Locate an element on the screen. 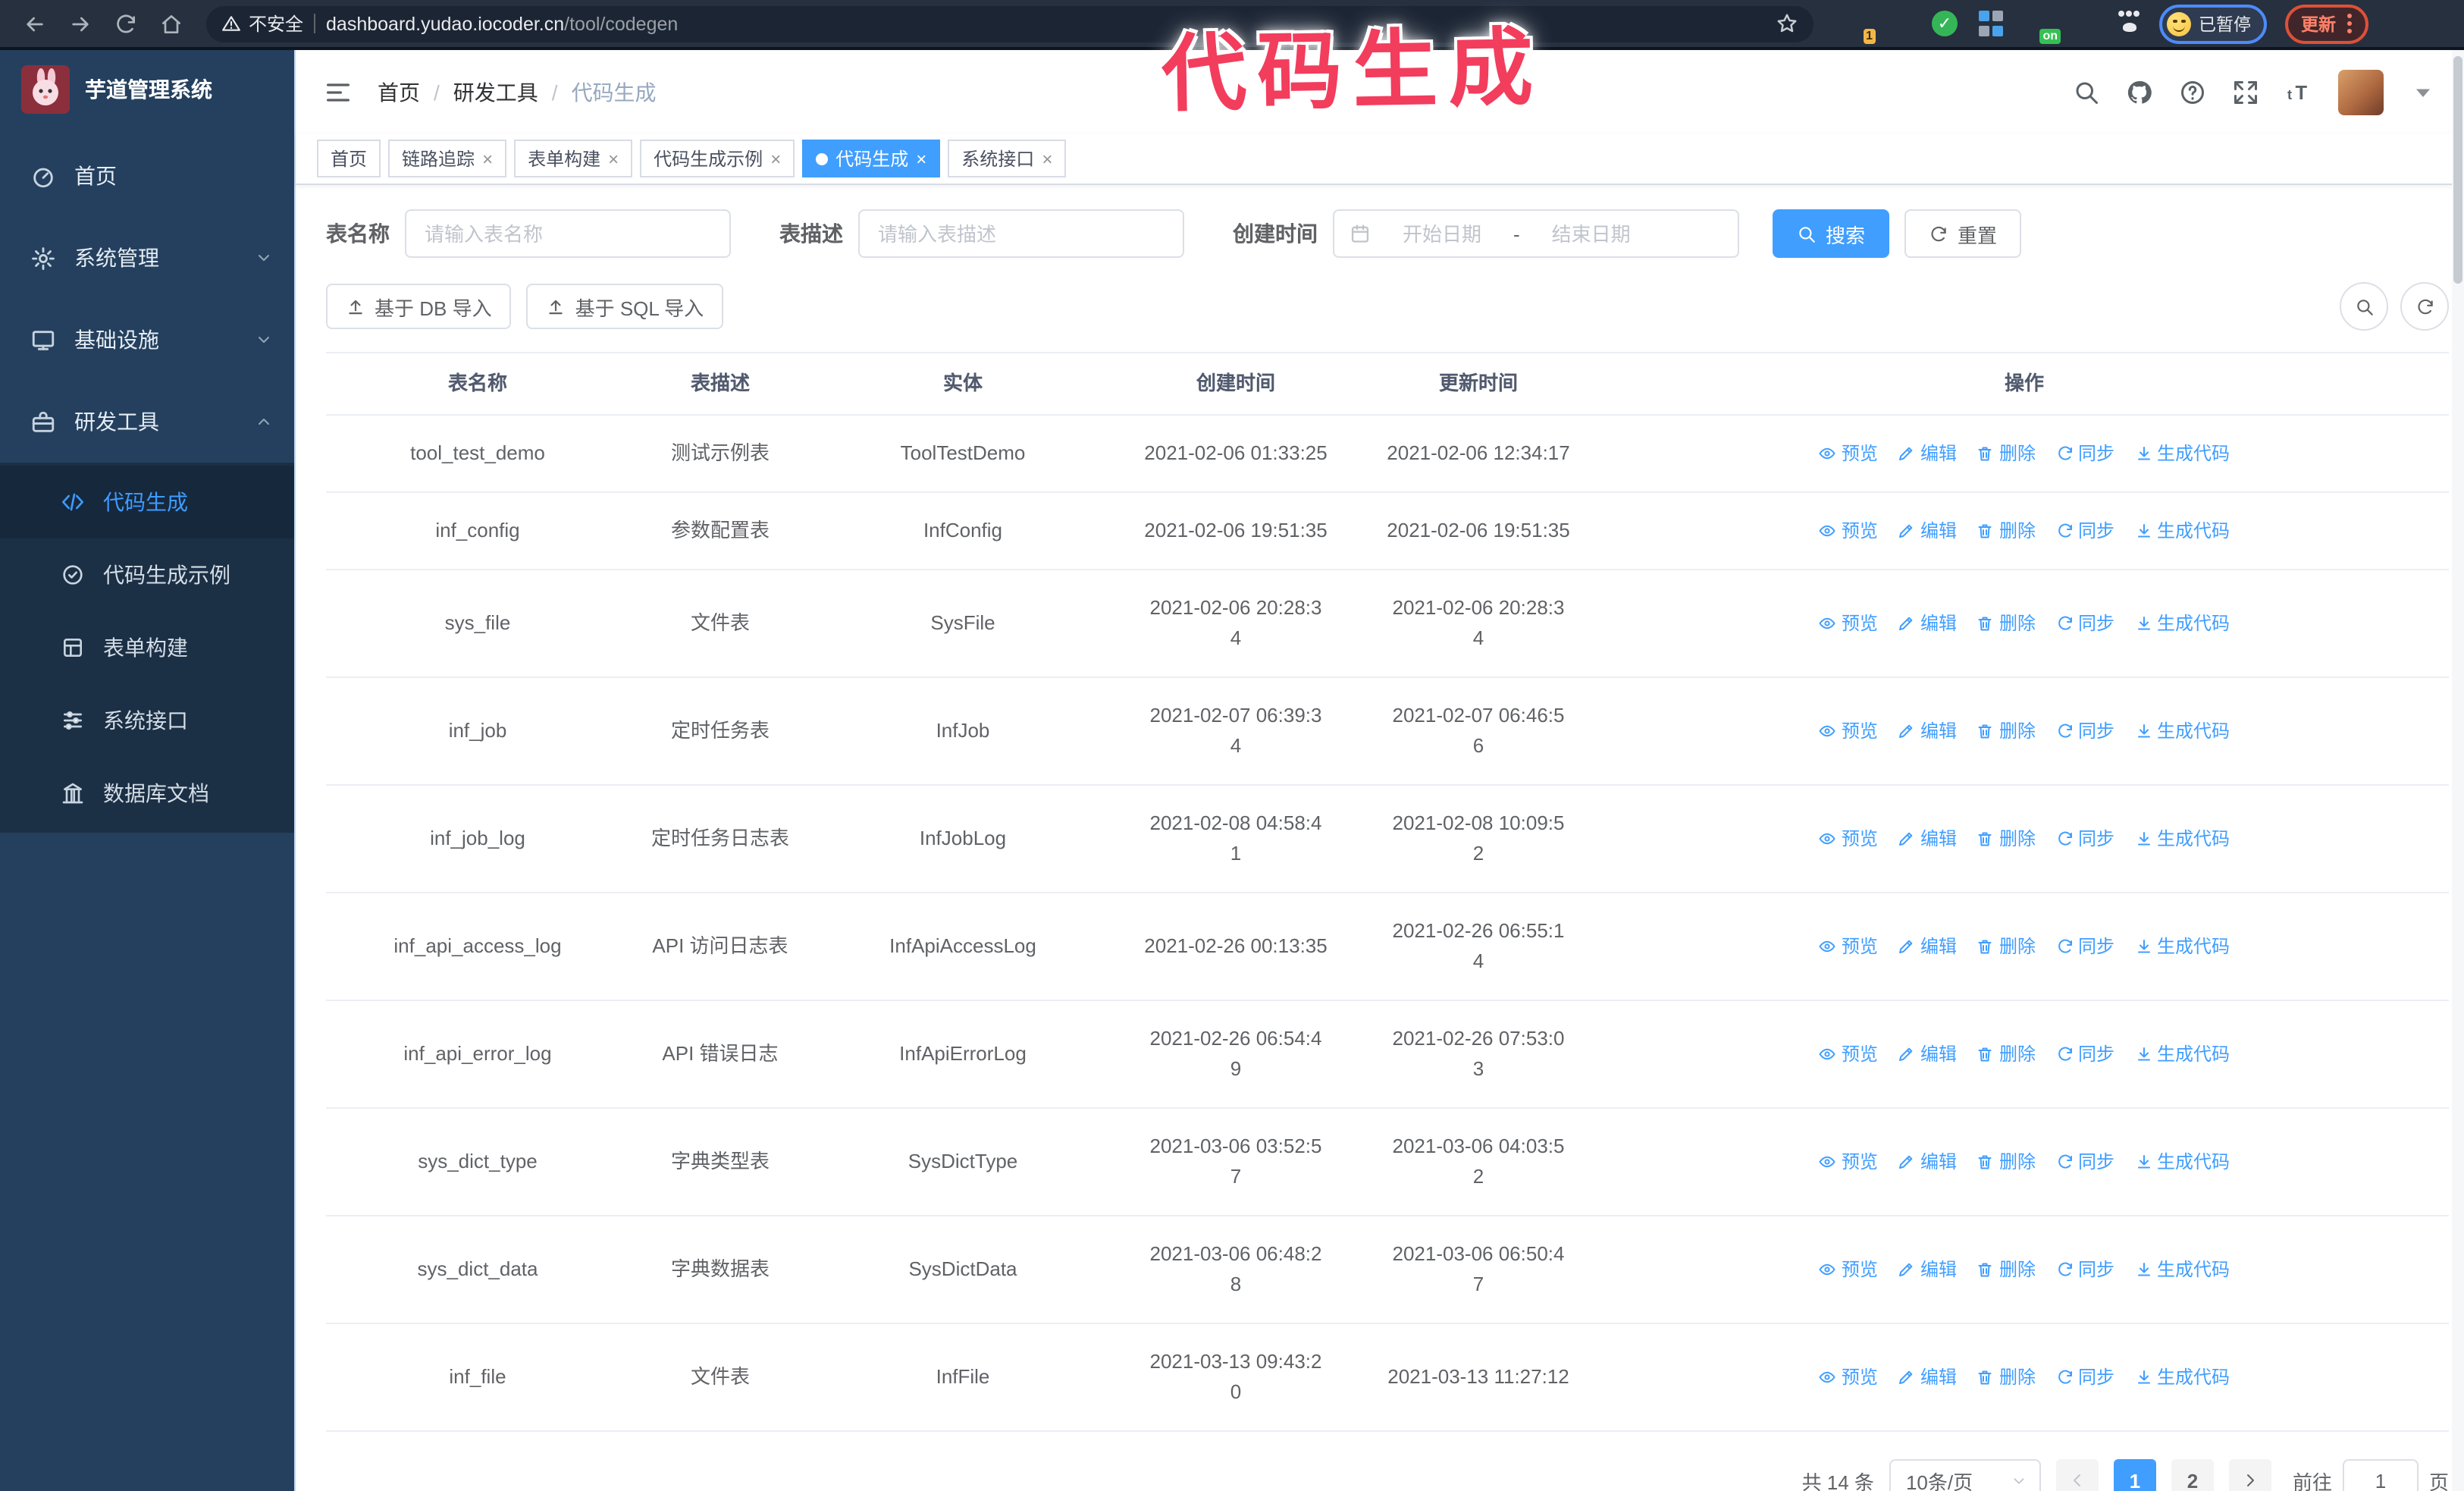 This screenshot has width=2464, height=1491. date-range-picker: - is located at coordinates (1536, 233).